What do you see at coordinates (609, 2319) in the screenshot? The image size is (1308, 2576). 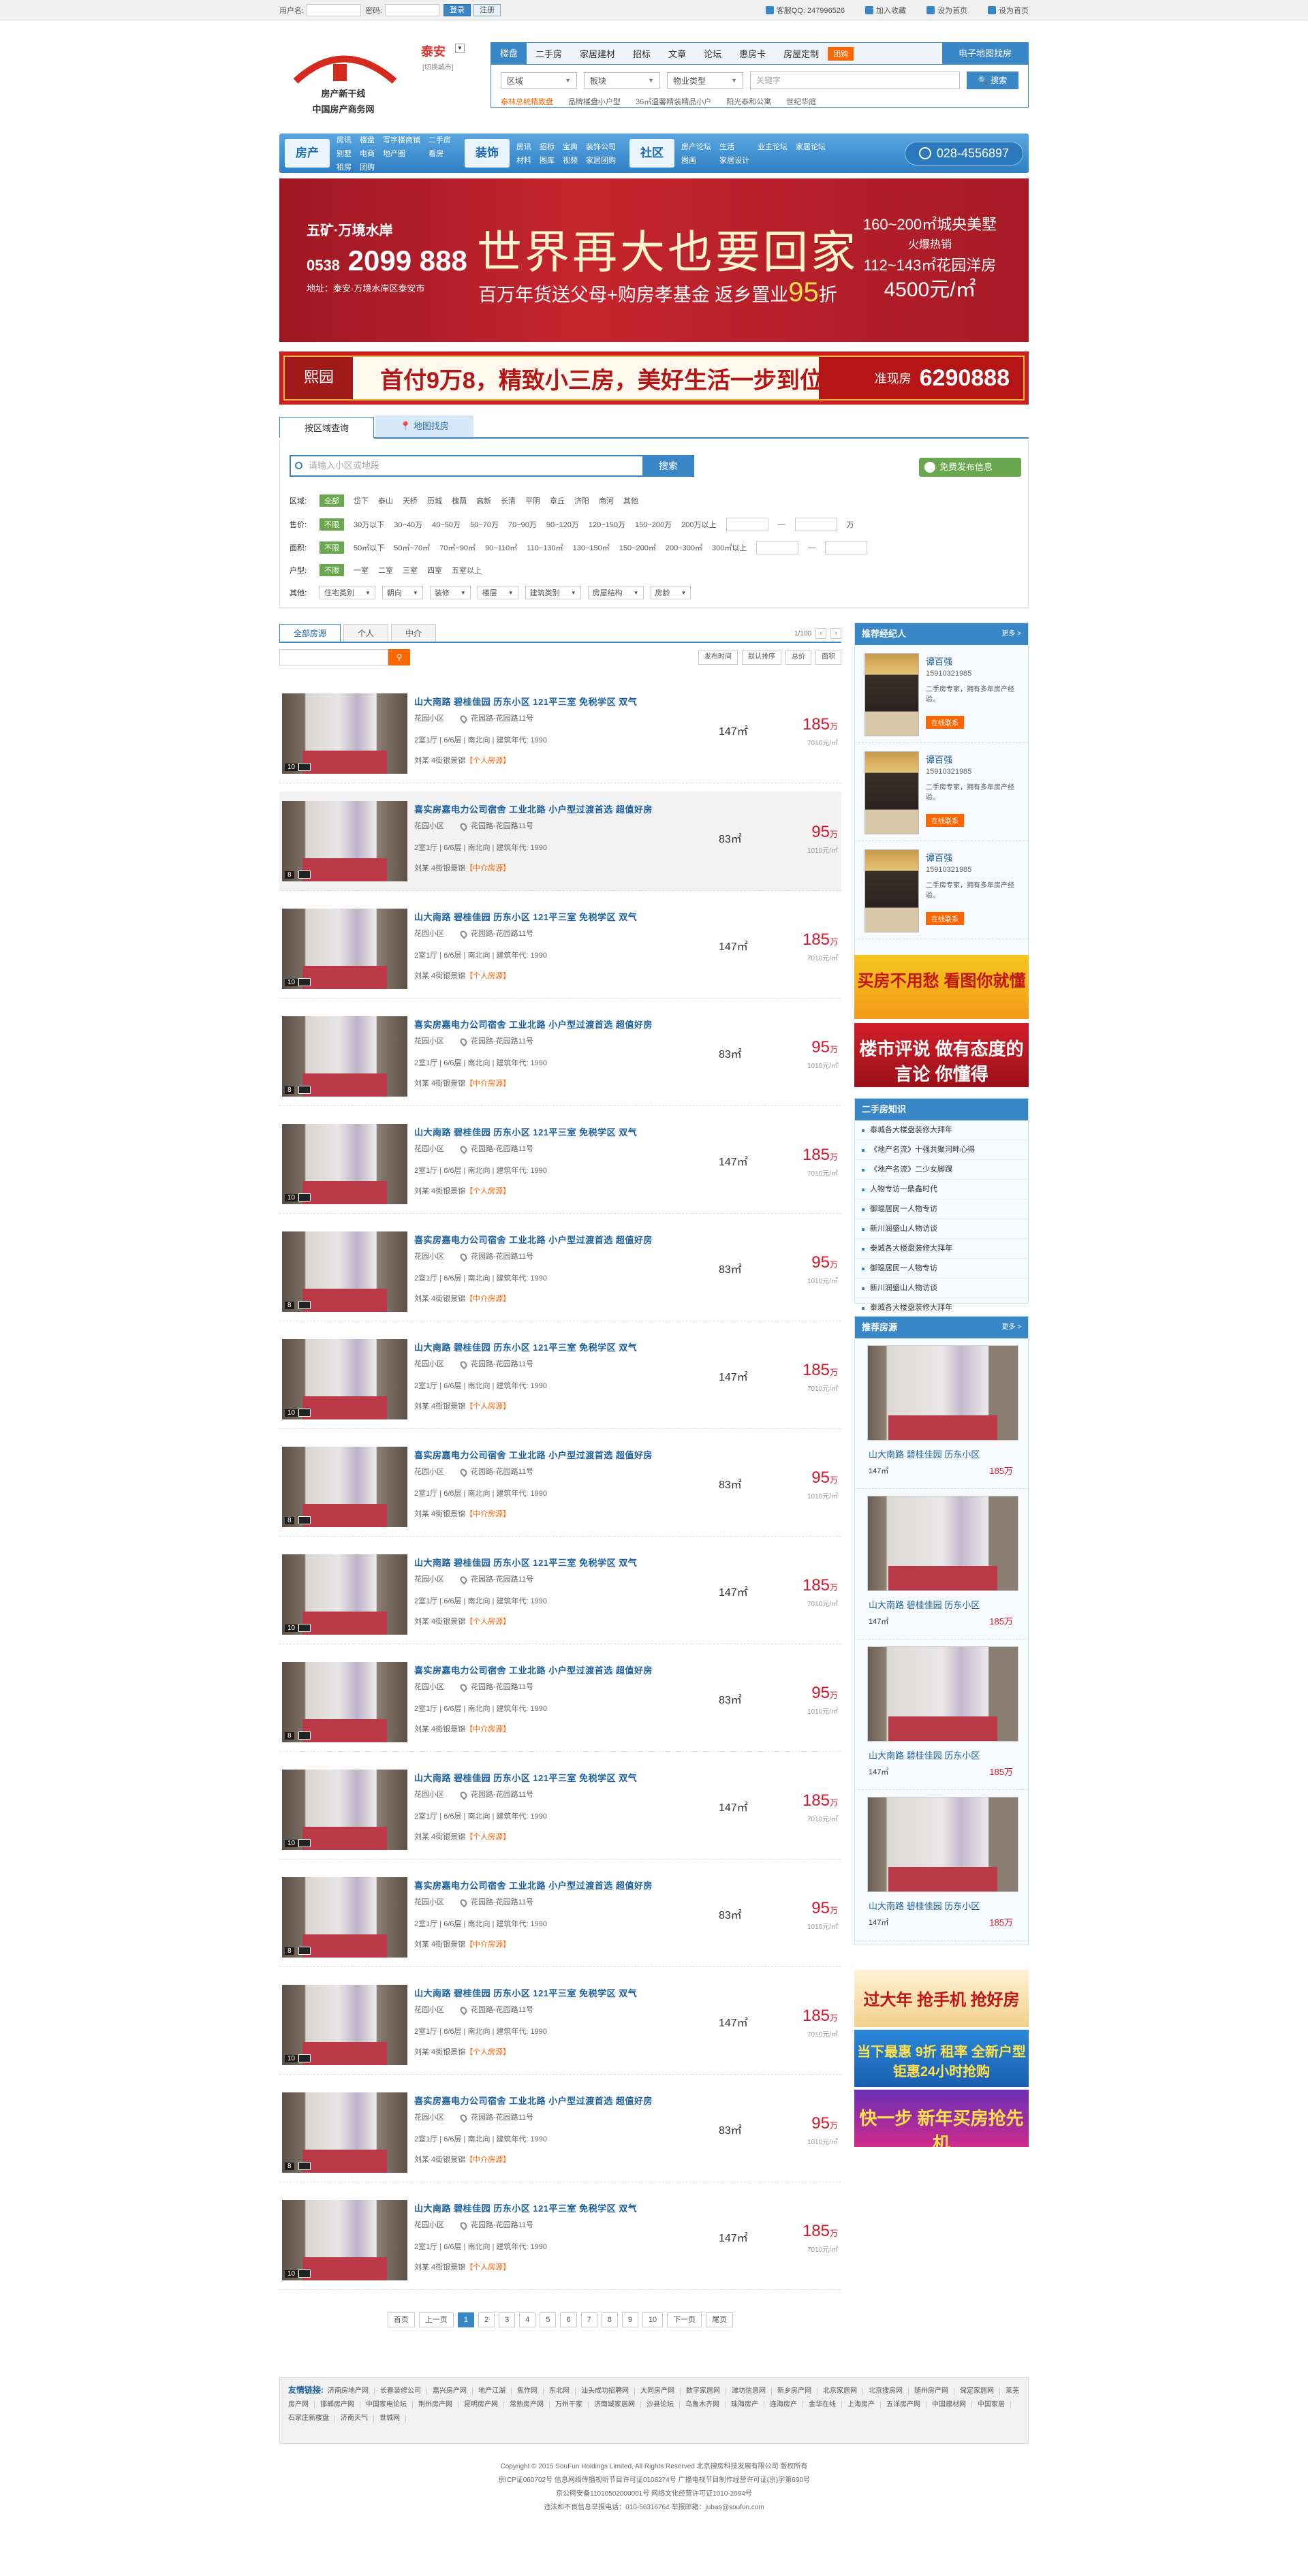 I see `page-link: 8` at bounding box center [609, 2319].